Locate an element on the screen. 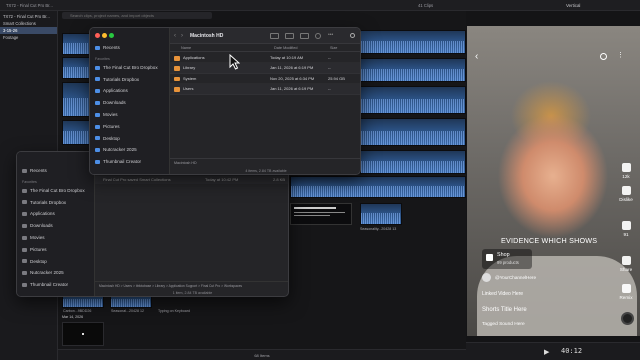 This screenshot has height=360, width=640. remix-button: Remix is located at coordinates (626, 292).